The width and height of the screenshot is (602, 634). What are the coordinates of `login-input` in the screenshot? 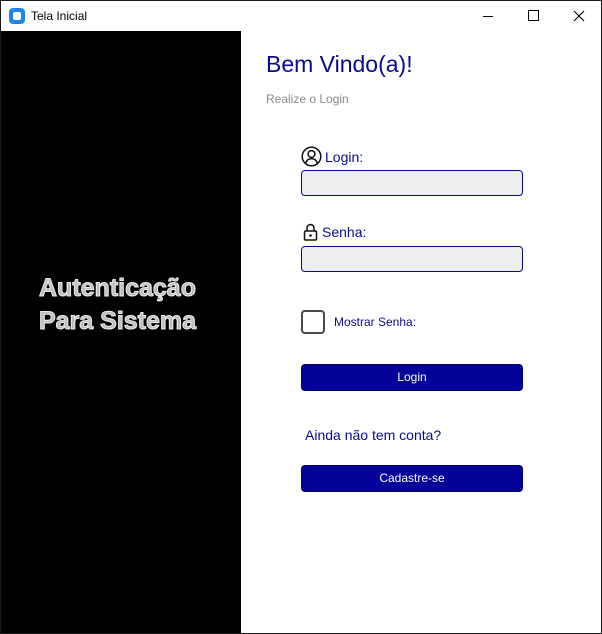 It's located at (412, 183).